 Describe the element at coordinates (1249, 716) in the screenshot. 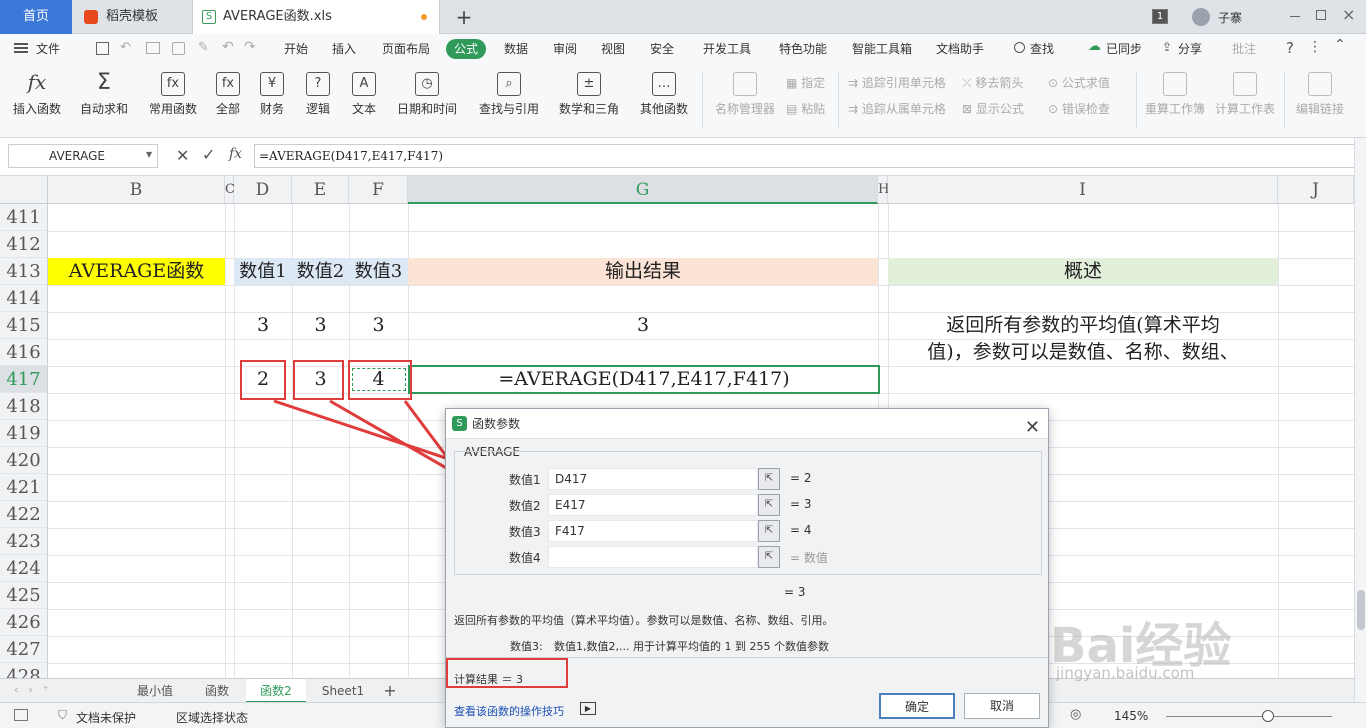

I see `zoom-slider` at that location.